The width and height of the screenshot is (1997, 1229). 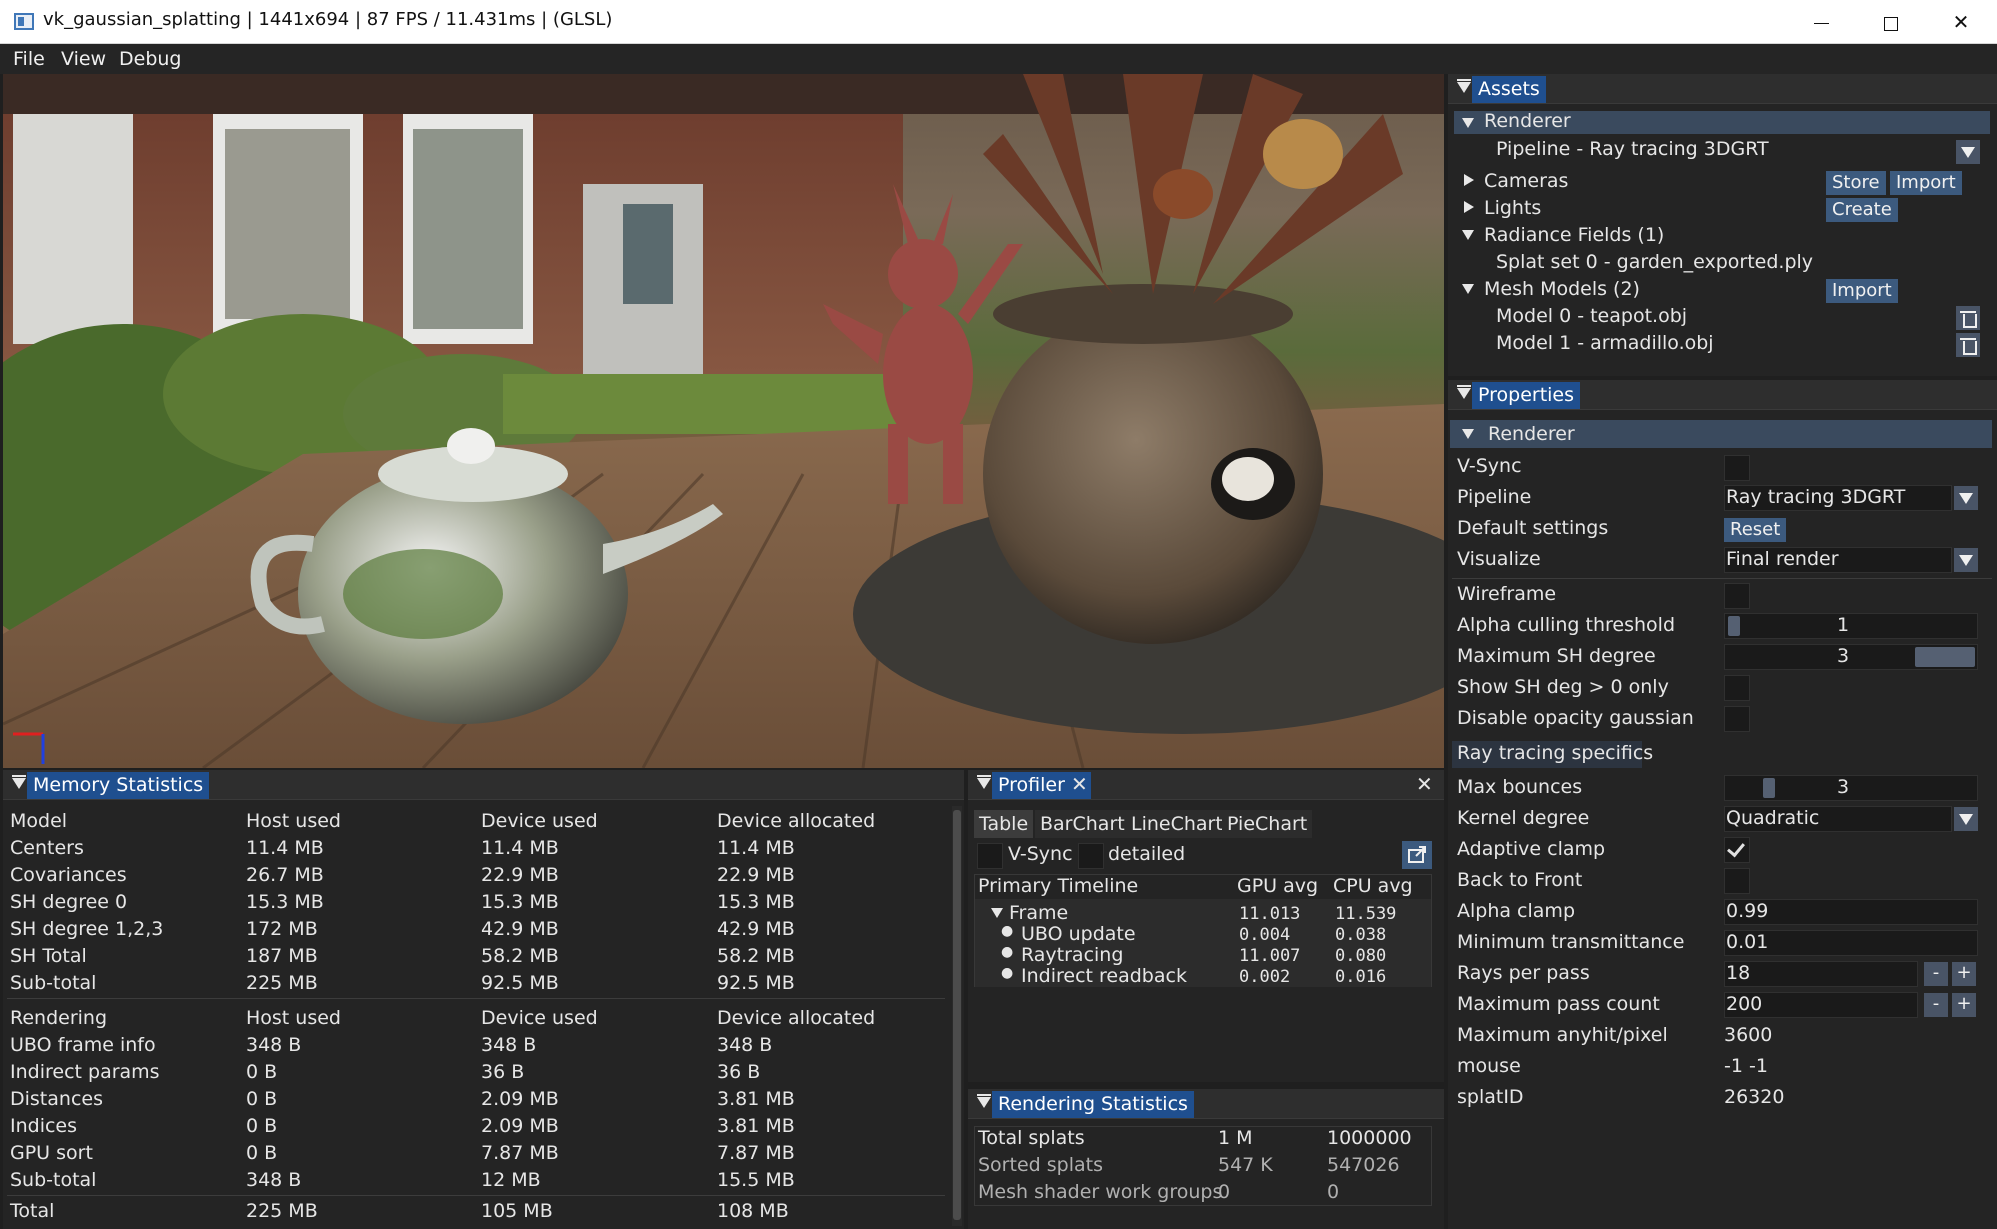 I want to click on min-transmittance-input: 0.01, so click(x=1851, y=943).